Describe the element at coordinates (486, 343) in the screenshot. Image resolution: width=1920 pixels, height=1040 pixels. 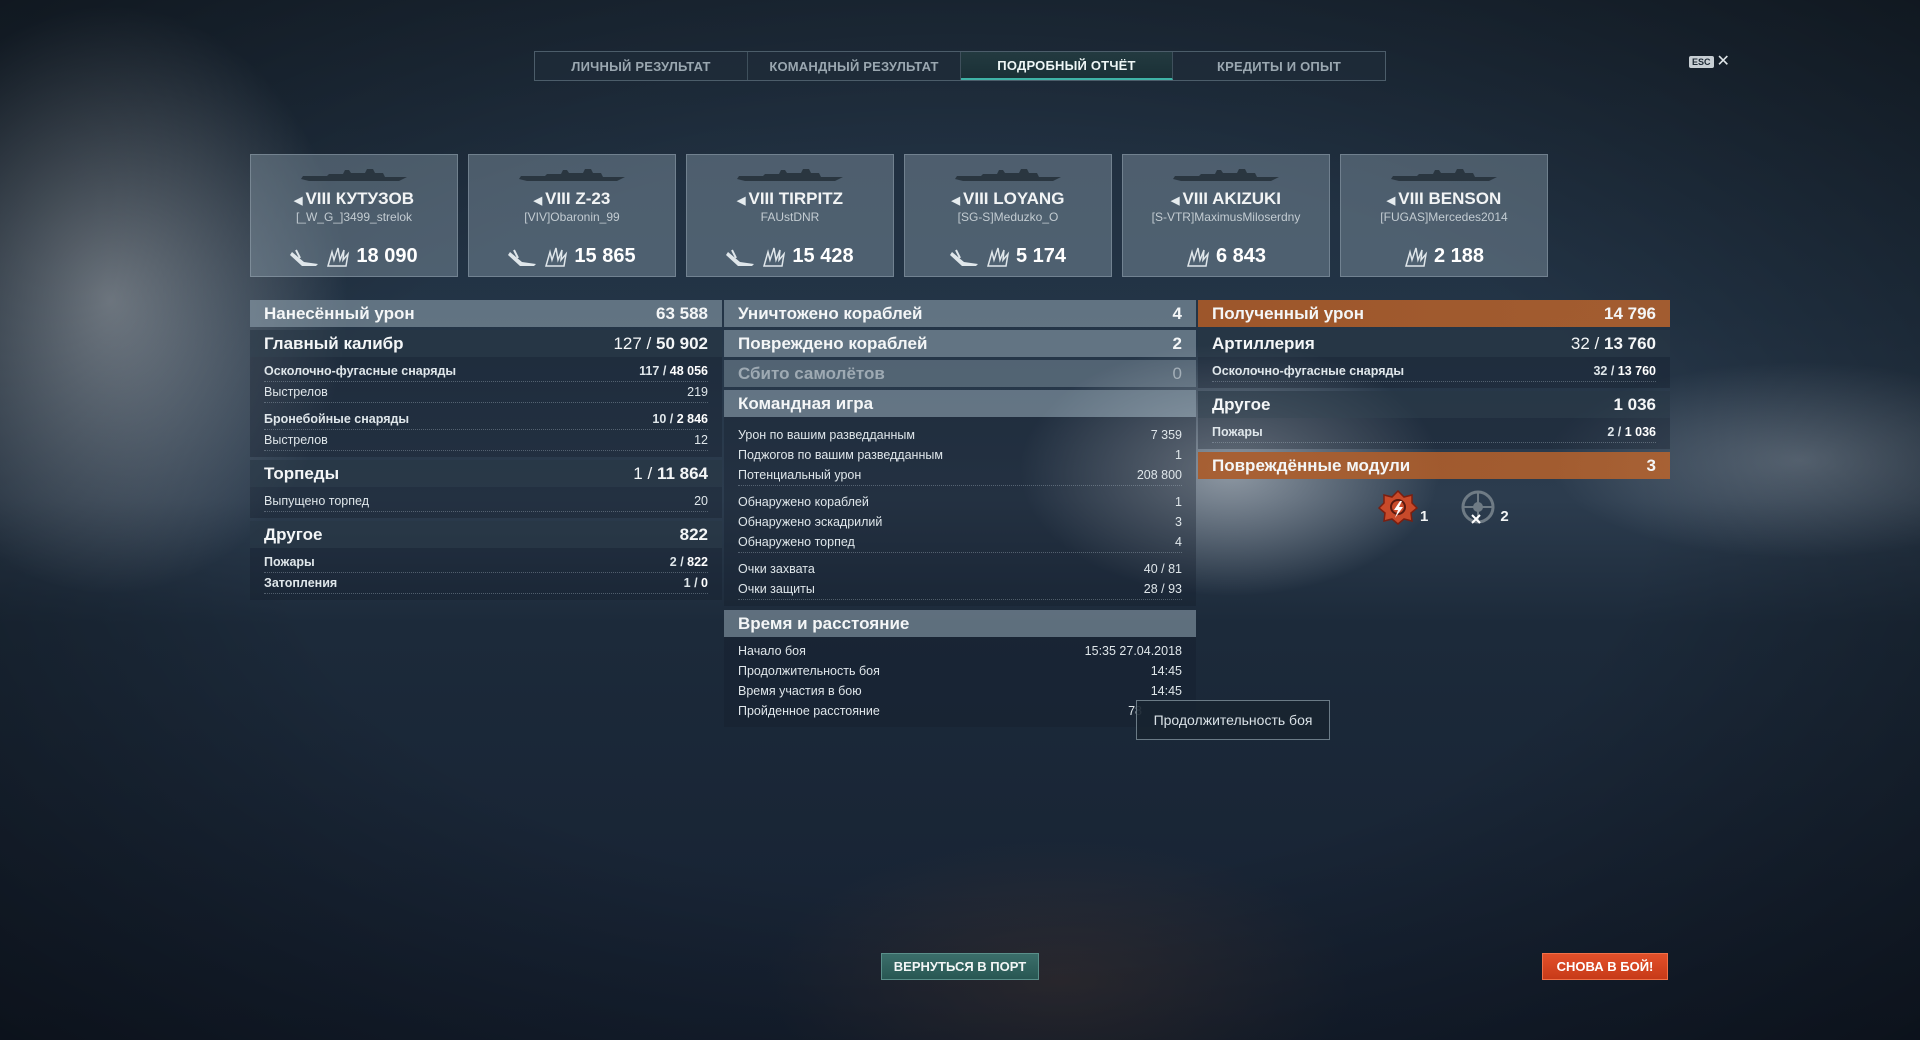
I see `main-battery-header: Главный калибр 127 / 50 902` at that location.